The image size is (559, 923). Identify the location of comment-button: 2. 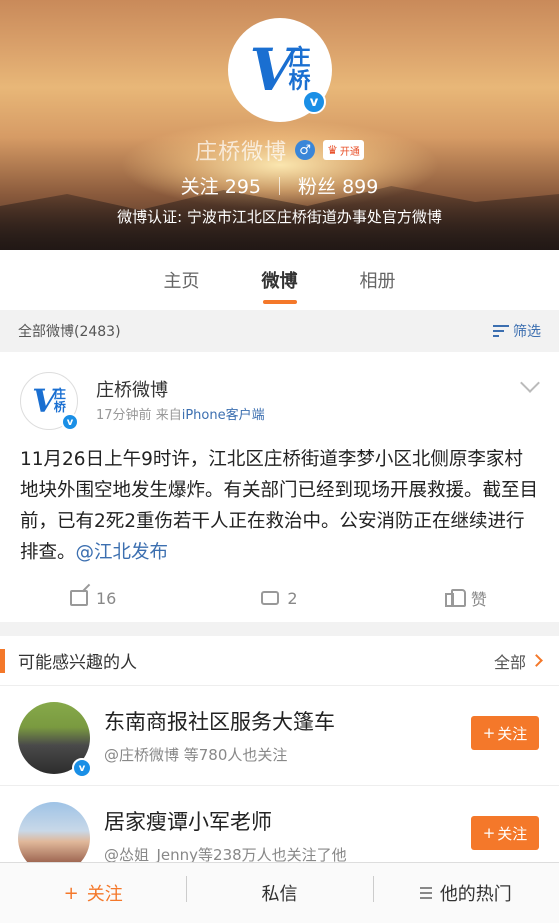
(279, 597).